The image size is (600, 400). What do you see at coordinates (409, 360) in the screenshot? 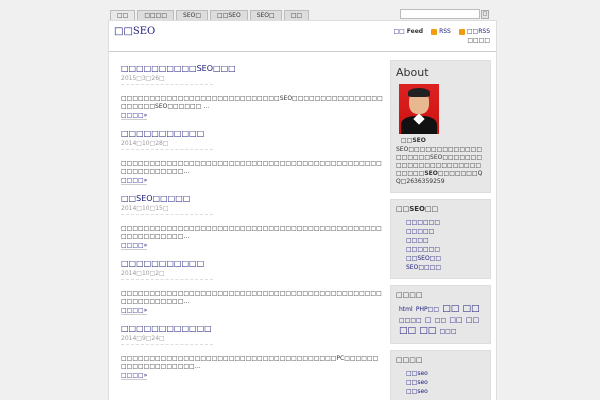
I see `recent-widget-title: □□□□` at bounding box center [409, 360].